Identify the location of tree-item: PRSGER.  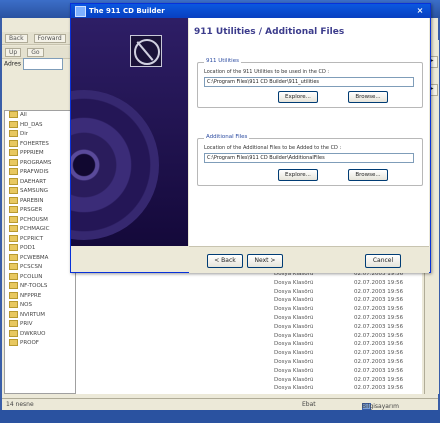
(40, 211).